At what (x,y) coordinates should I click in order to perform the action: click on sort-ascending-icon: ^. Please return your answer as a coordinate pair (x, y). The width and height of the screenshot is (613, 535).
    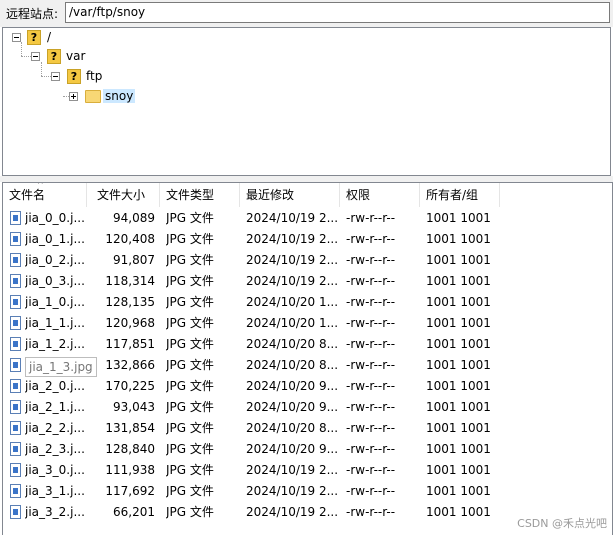
    Looking at the image, I should click on (40, 185).